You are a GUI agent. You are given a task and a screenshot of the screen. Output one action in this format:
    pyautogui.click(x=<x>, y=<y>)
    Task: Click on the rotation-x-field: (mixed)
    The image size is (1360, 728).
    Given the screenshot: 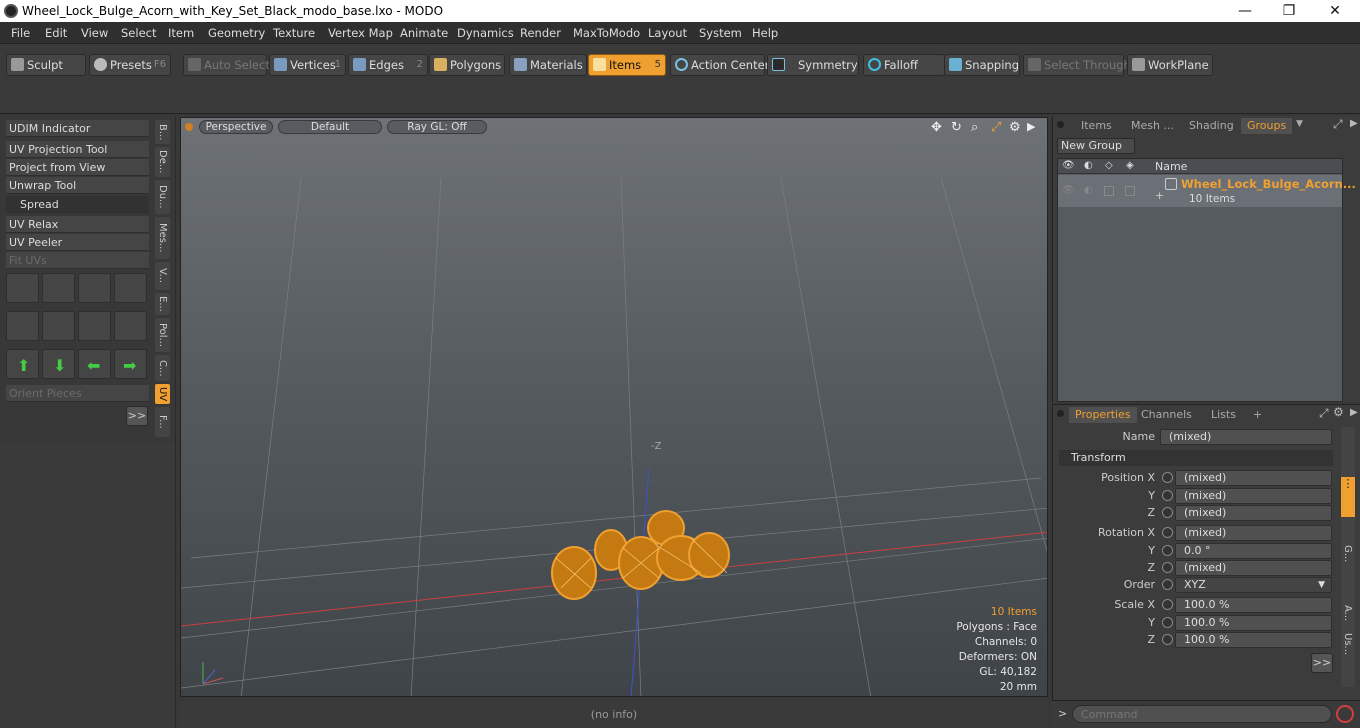 What is the action you would take?
    pyautogui.click(x=1253, y=533)
    